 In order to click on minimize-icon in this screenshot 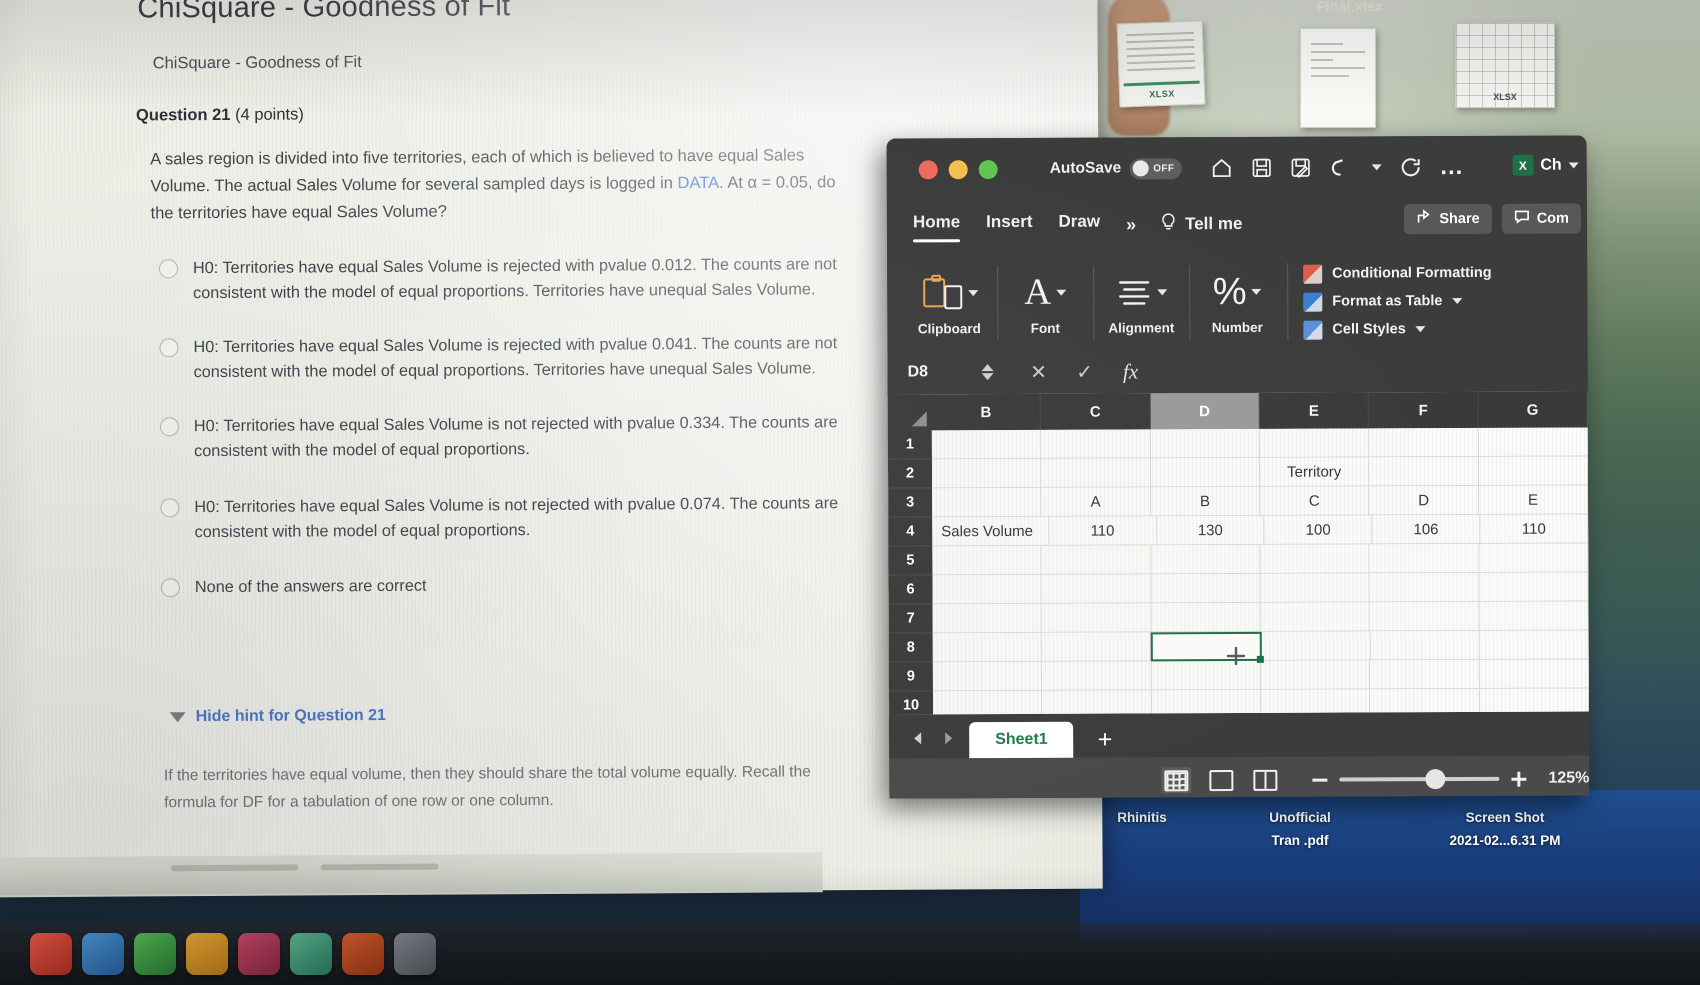, I will do `click(958, 169)`.